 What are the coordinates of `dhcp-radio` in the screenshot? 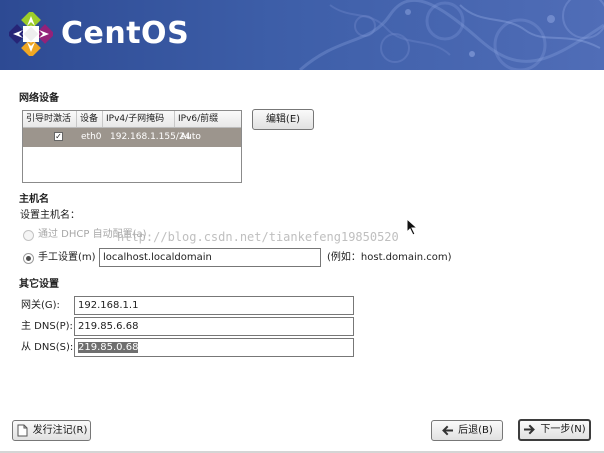 It's located at (28, 235).